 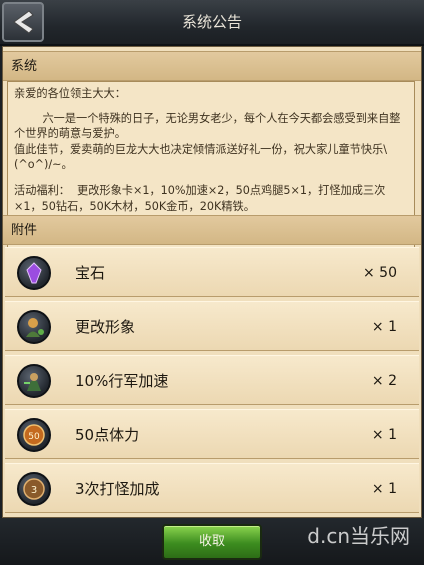 I want to click on attachments-section-header: 附件, so click(x=212, y=230).